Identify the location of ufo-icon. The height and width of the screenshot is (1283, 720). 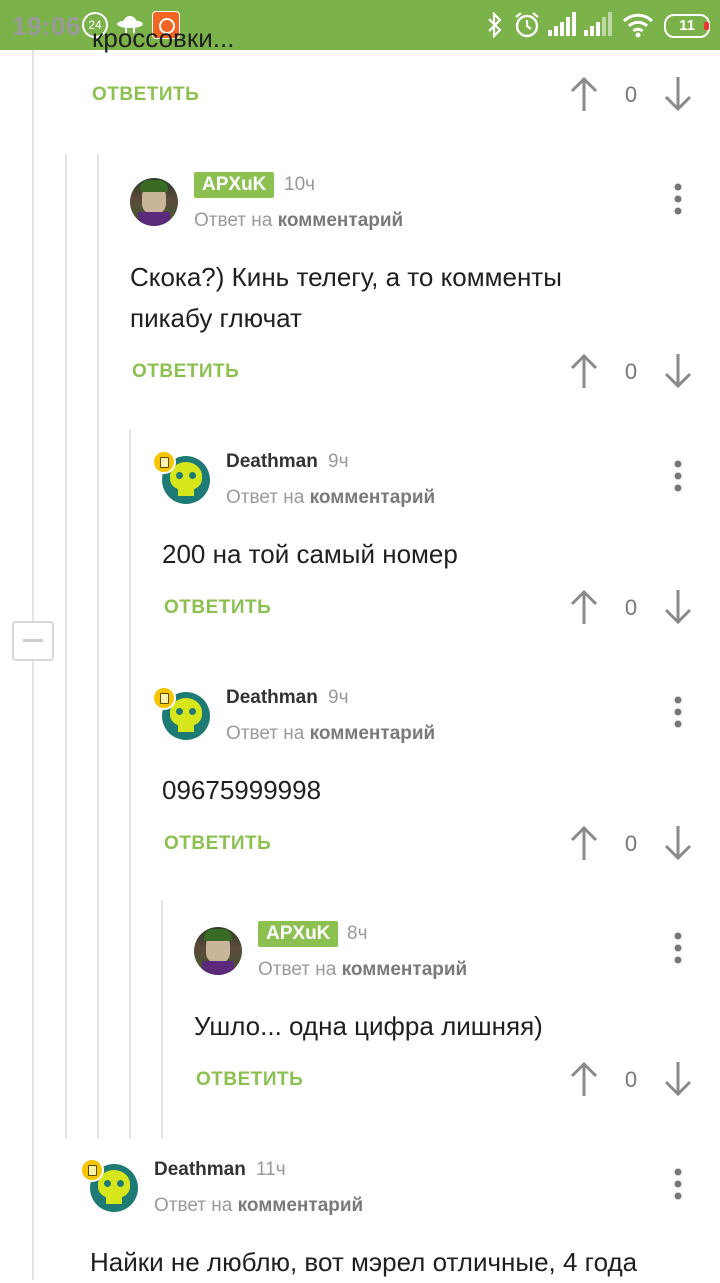
(130, 24).